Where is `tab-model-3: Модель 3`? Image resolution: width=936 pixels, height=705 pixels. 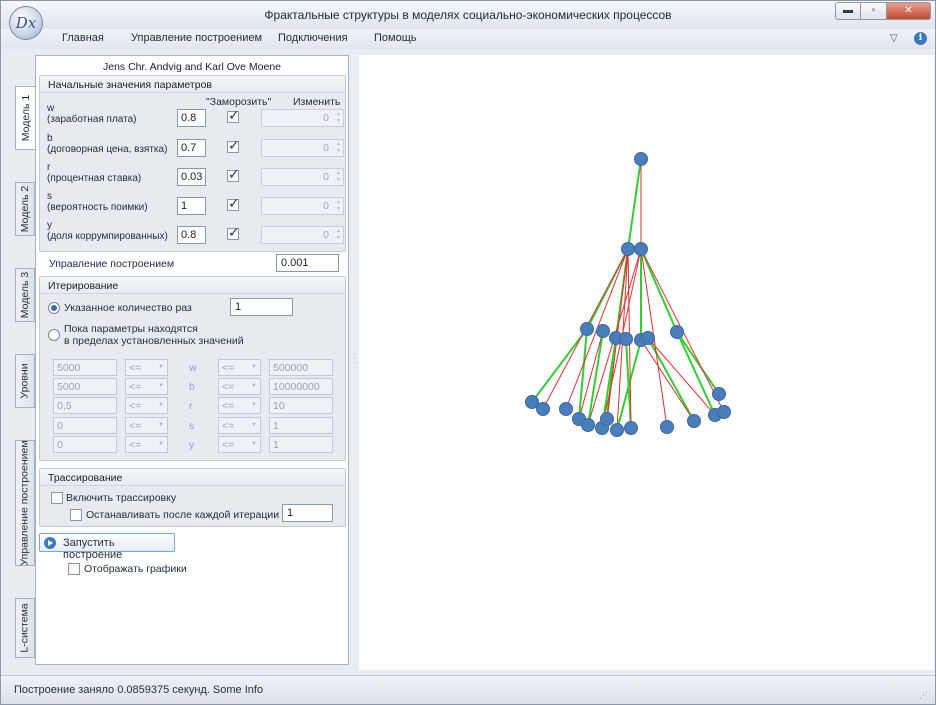
tab-model-3: Модель 3 is located at coordinates (25, 295).